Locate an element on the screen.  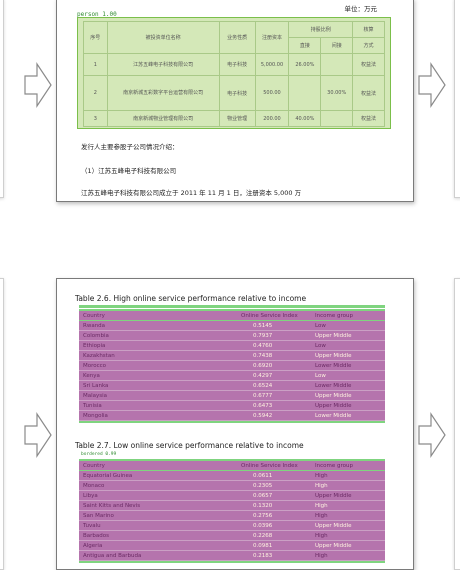
table-cell: 0.0657 is located at coordinates (263, 496).